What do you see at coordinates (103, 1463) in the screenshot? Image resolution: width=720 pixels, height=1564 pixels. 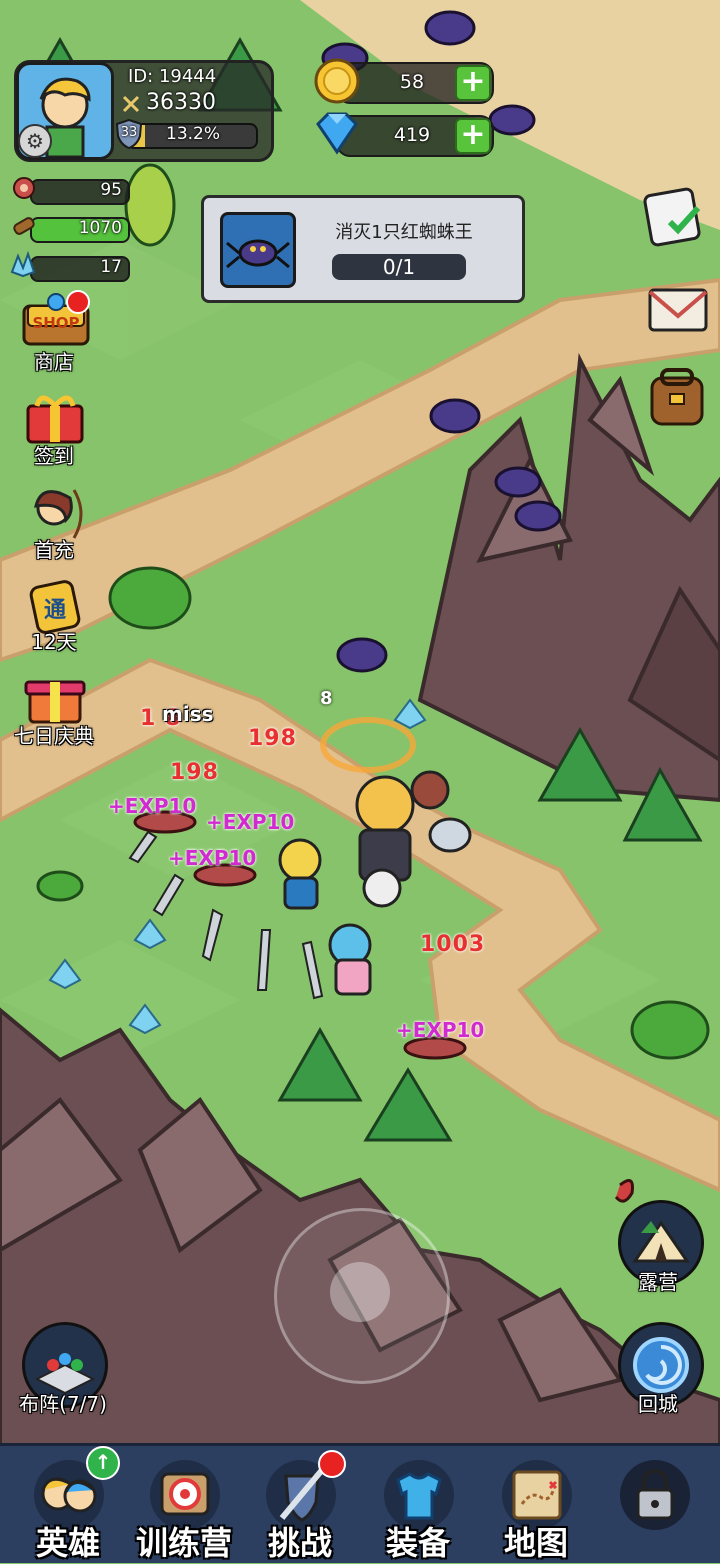 I see `upgrade-arrow-icon: ↑` at bounding box center [103, 1463].